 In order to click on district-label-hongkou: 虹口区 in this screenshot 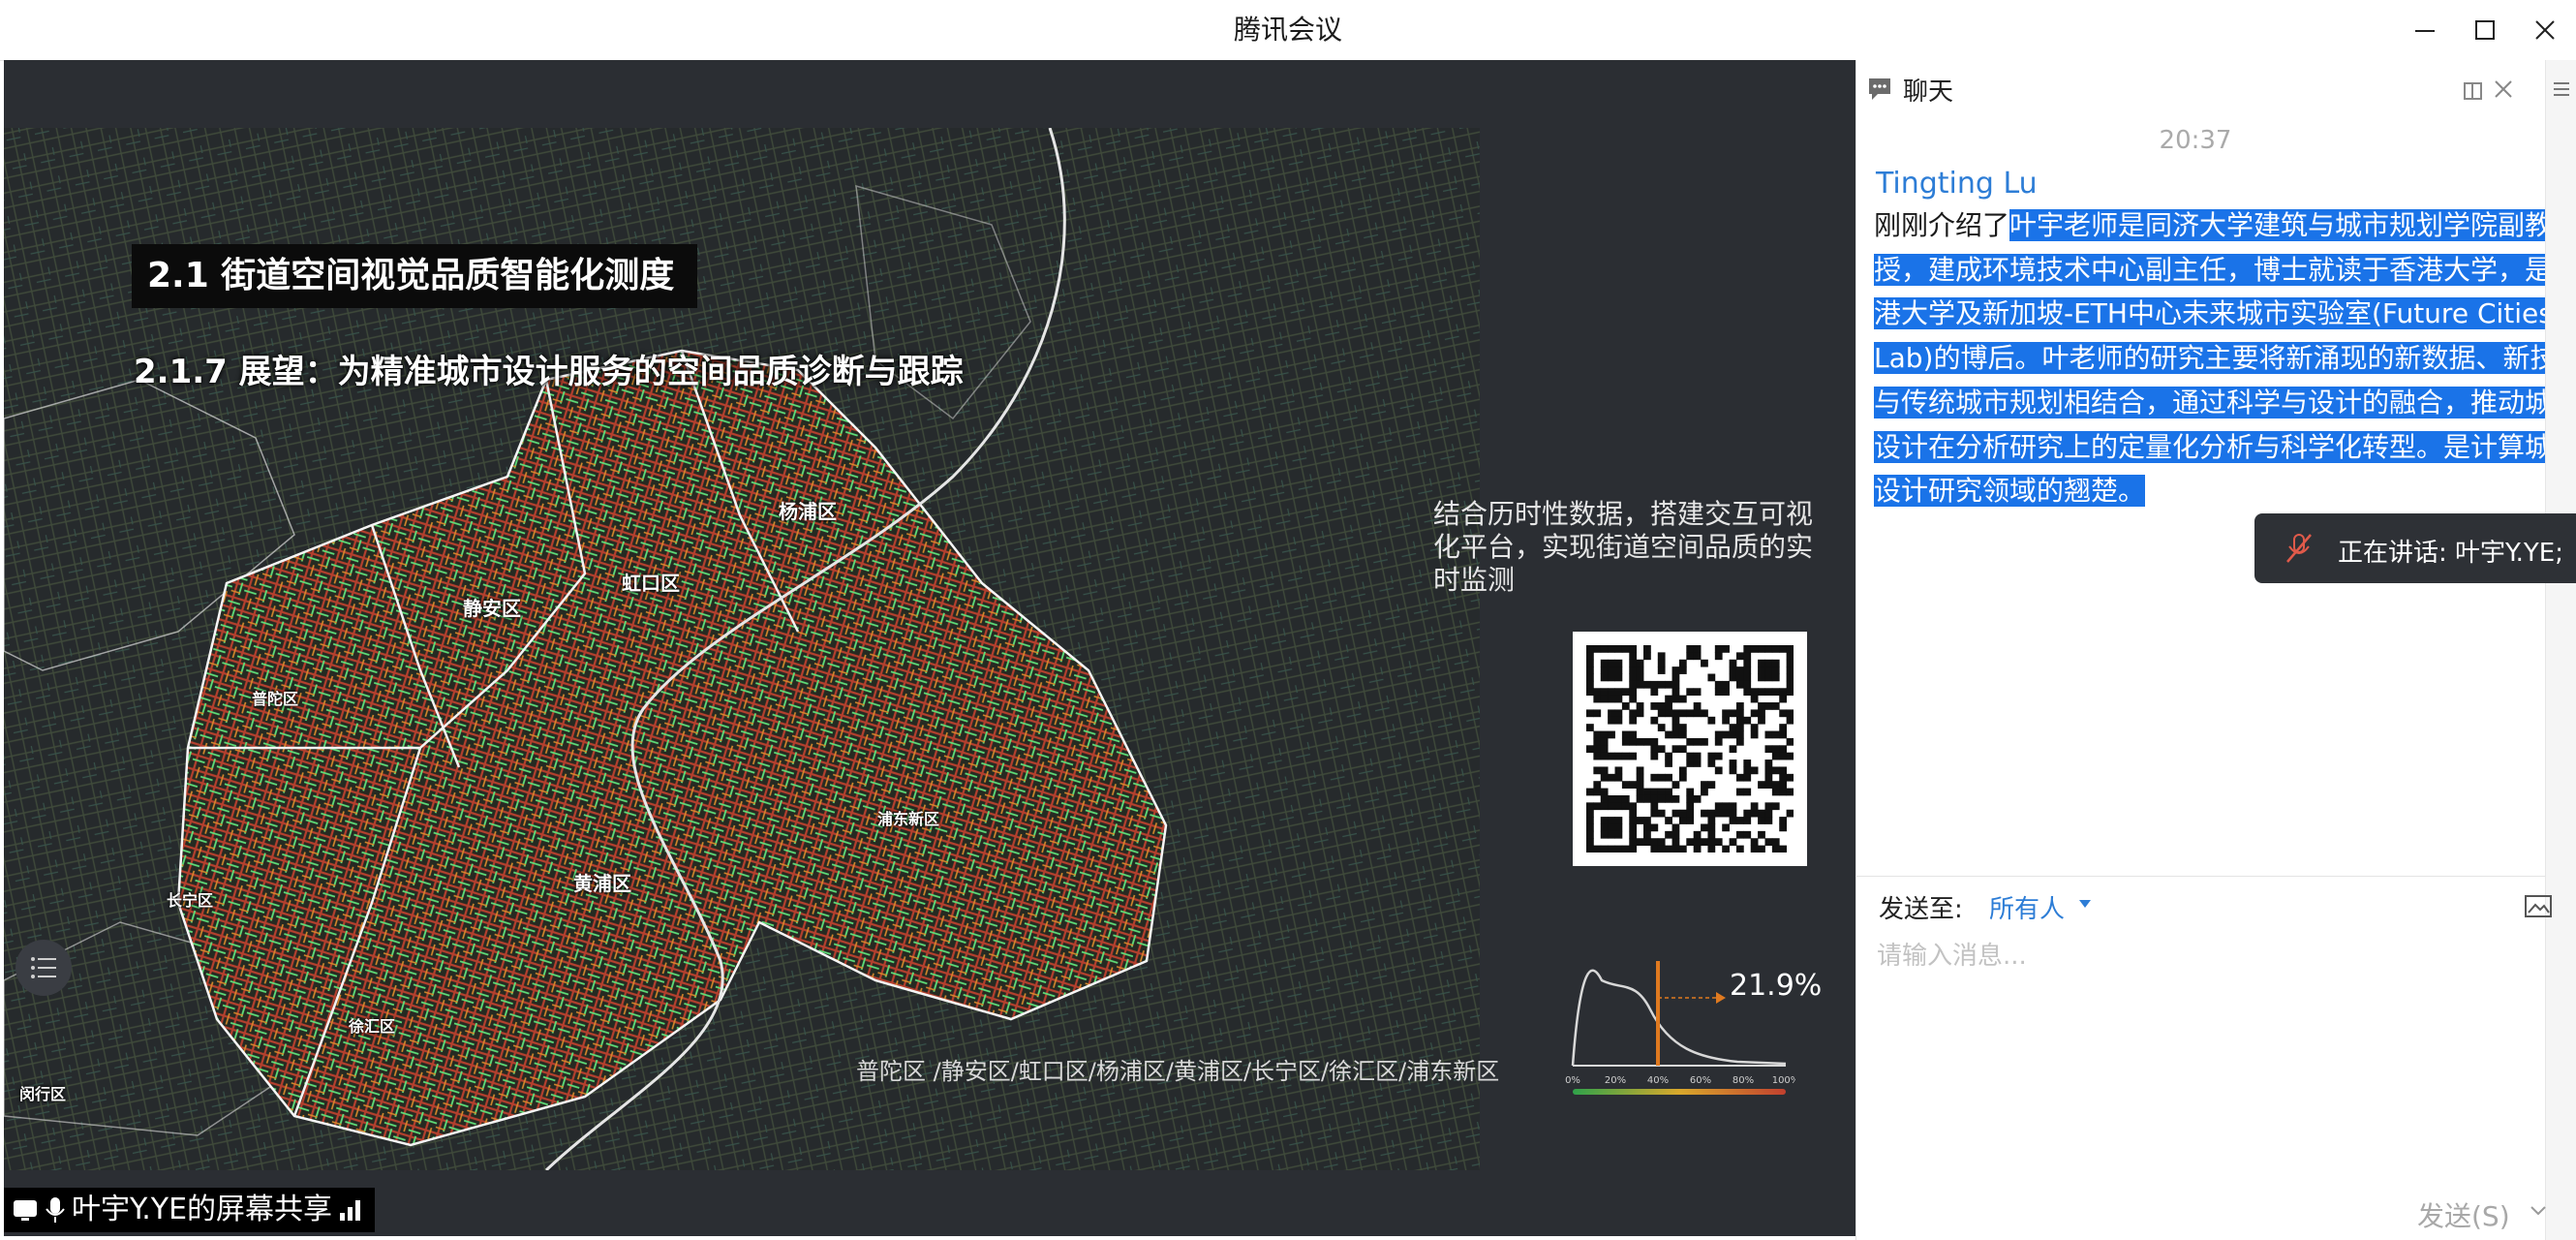, I will do `click(651, 583)`.